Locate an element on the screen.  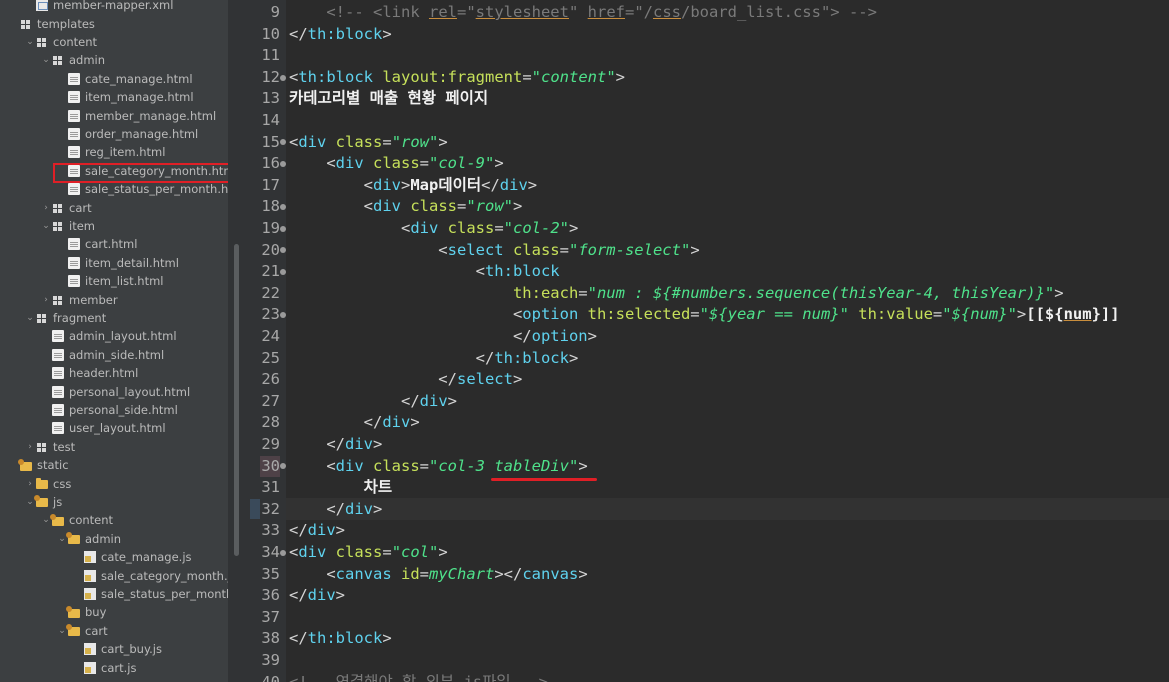
code-line: </option> is located at coordinates (443, 337).